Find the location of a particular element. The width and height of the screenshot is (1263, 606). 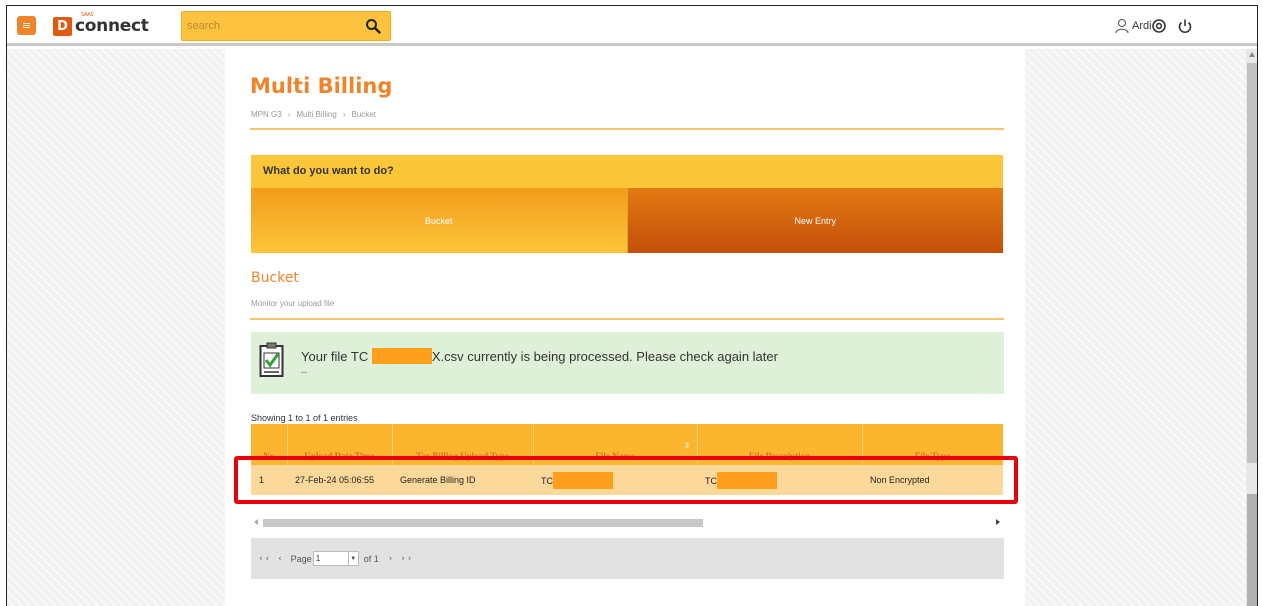

page-total: of 1 is located at coordinates (371, 558).